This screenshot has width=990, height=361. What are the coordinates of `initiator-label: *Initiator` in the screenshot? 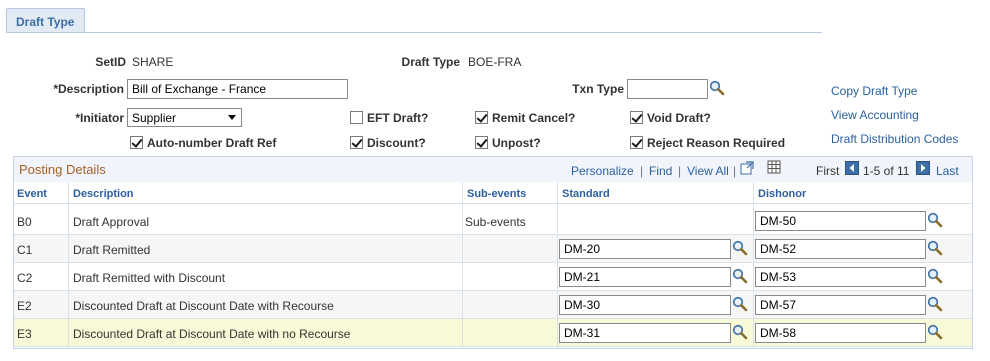 It's located at (99, 118).